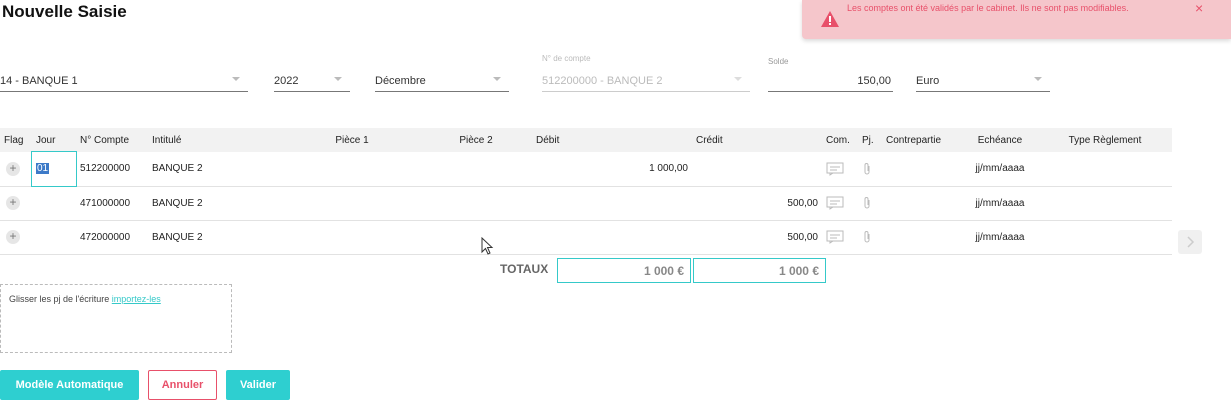 Image resolution: width=1231 pixels, height=412 pixels. Describe the element at coordinates (1199, 8) in the screenshot. I see `close-icon: ×` at that location.